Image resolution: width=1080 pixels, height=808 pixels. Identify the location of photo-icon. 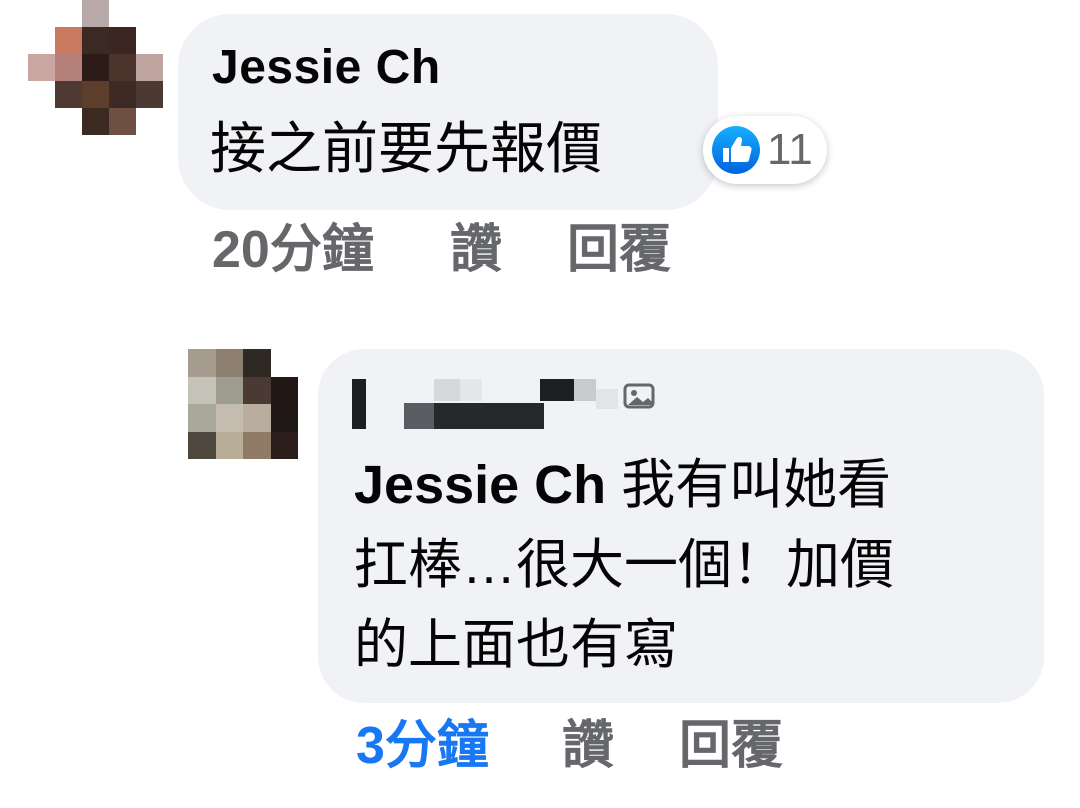
(639, 396).